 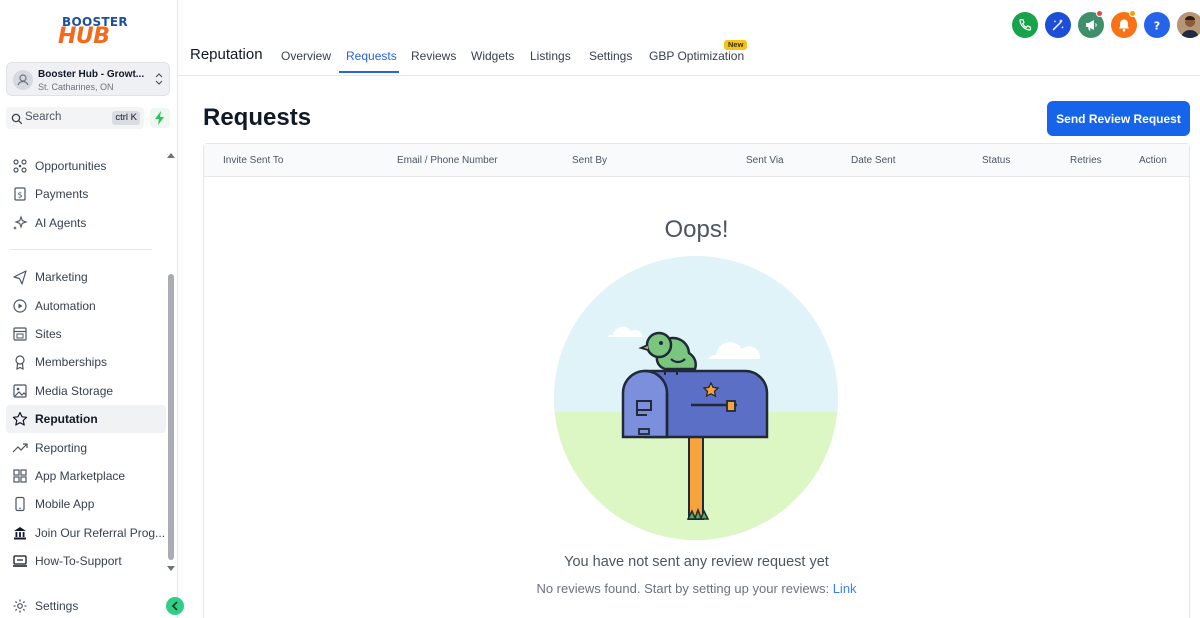 I want to click on column-header-email-phone: Email / Phone Number, so click(x=447, y=160).